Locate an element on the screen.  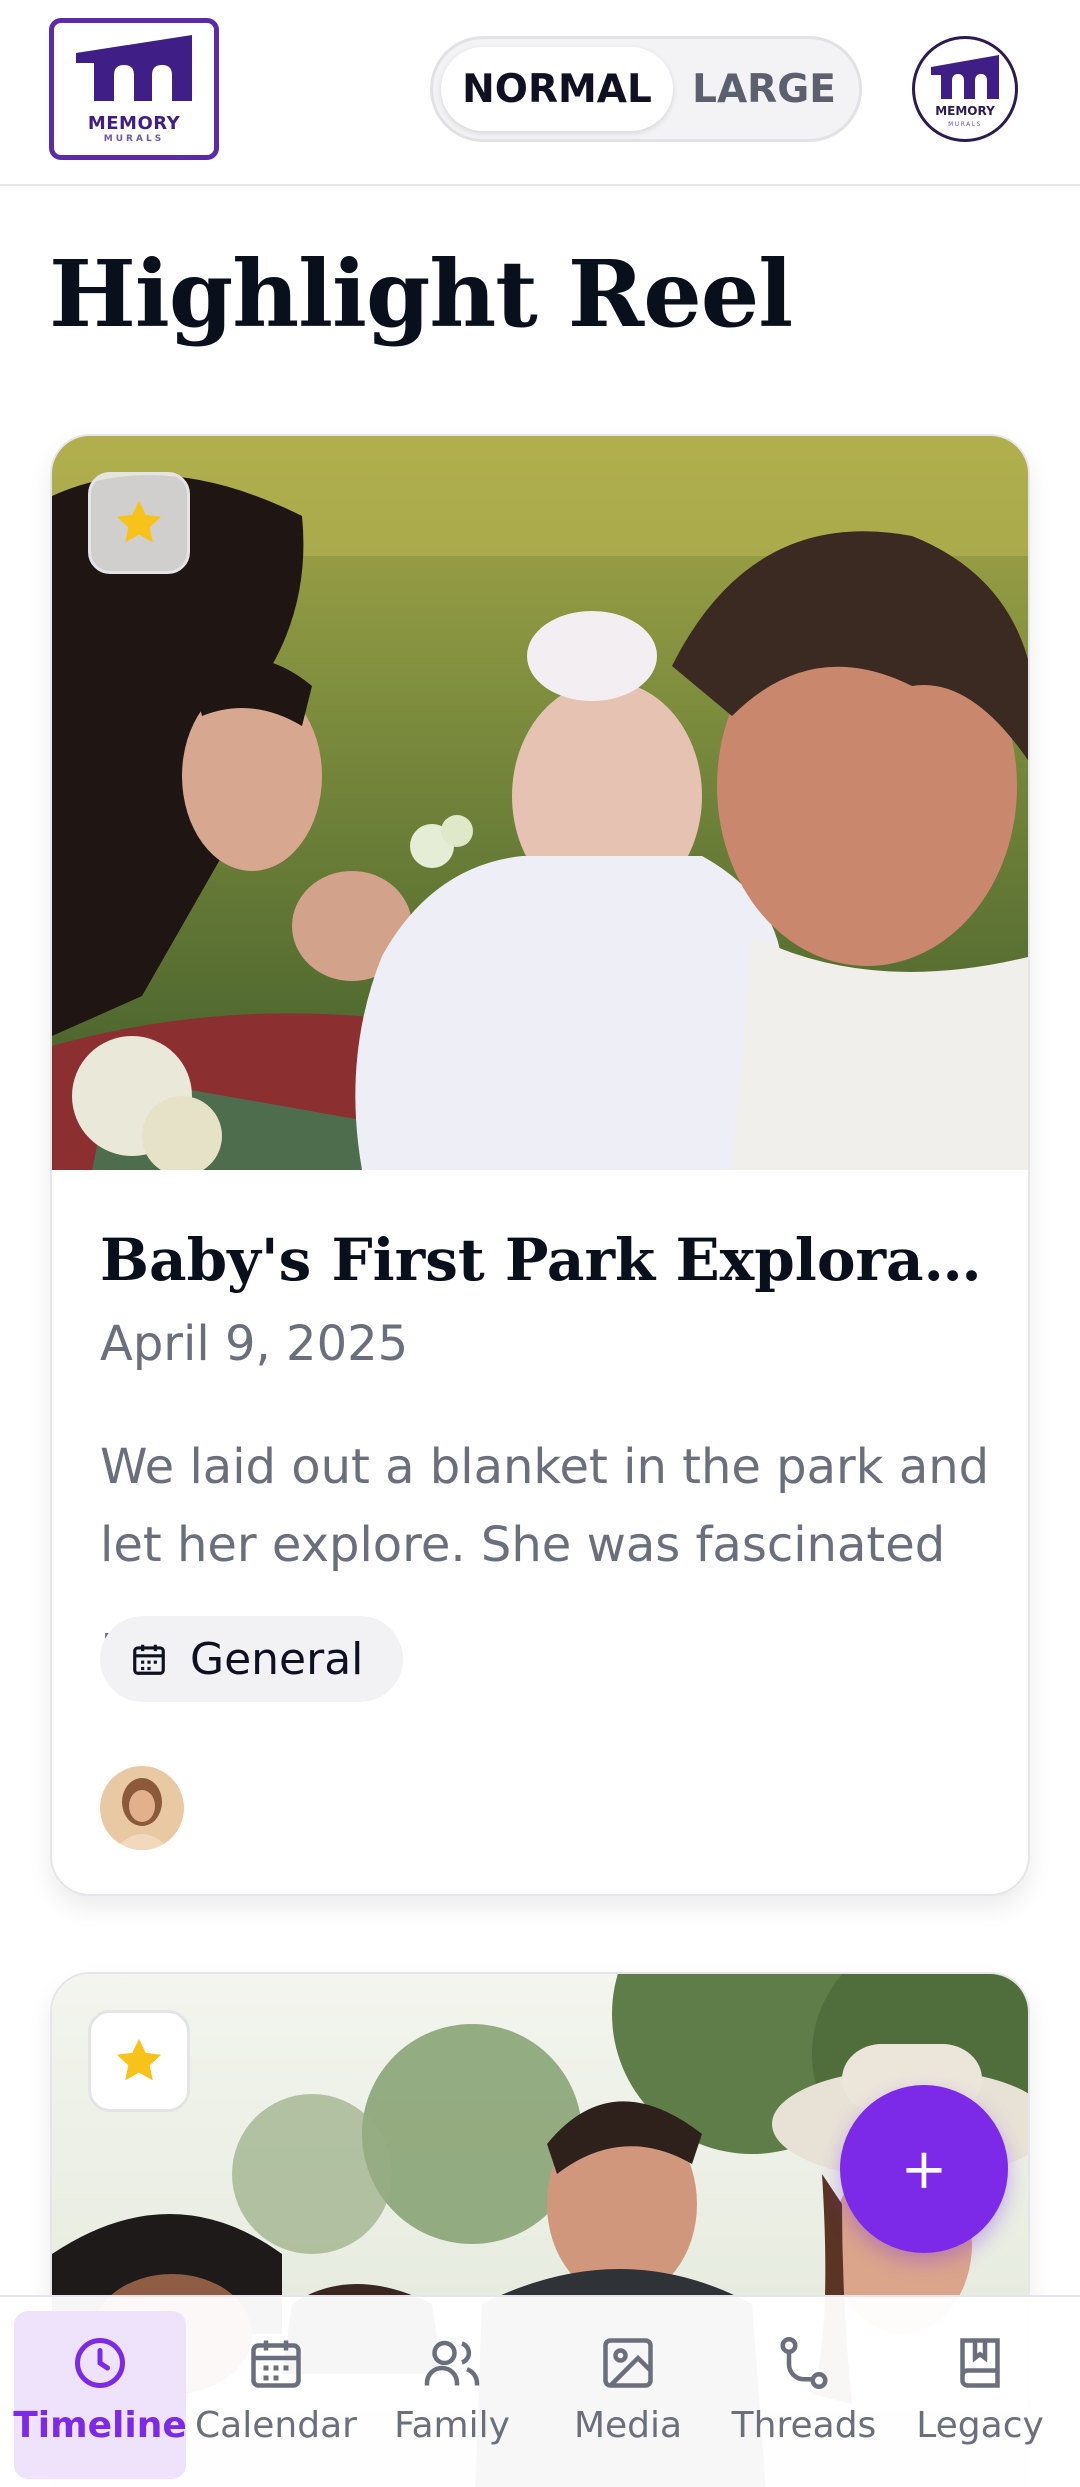
profile-avatar: MEMORY MURALS is located at coordinates (965, 89).